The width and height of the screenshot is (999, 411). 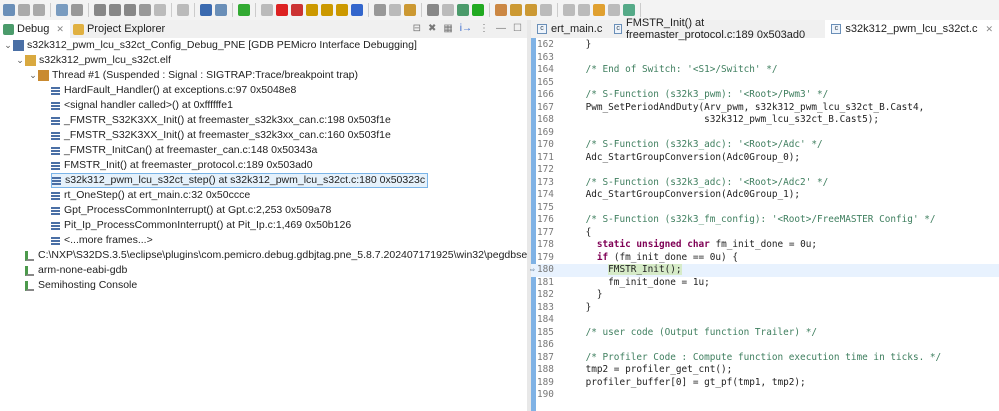 I want to click on breakpoints-icon: ▦, so click(x=447, y=28).